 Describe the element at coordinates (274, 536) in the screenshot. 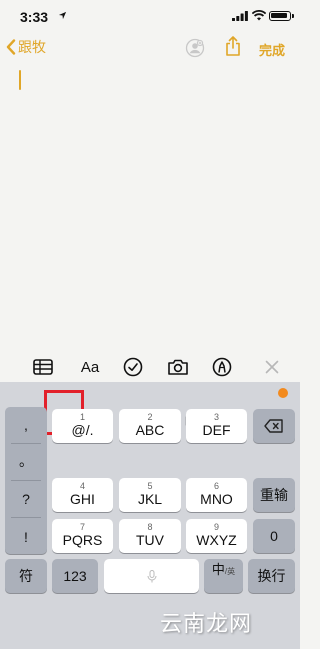

I see `key-0: 0` at that location.